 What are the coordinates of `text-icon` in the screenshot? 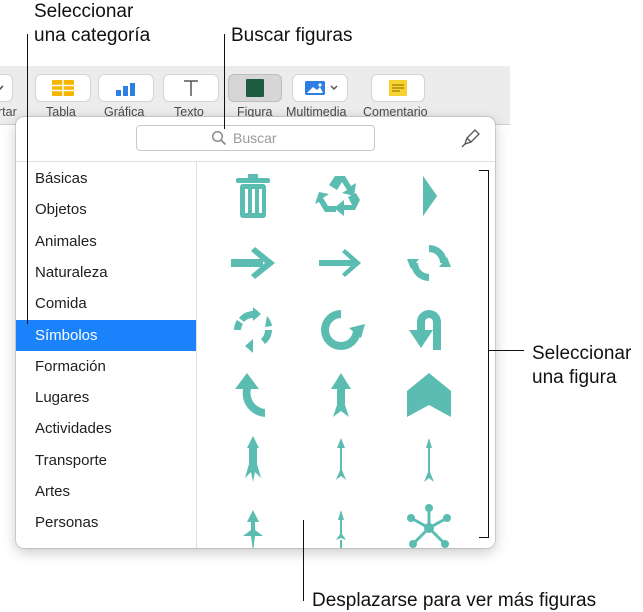 It's located at (191, 88).